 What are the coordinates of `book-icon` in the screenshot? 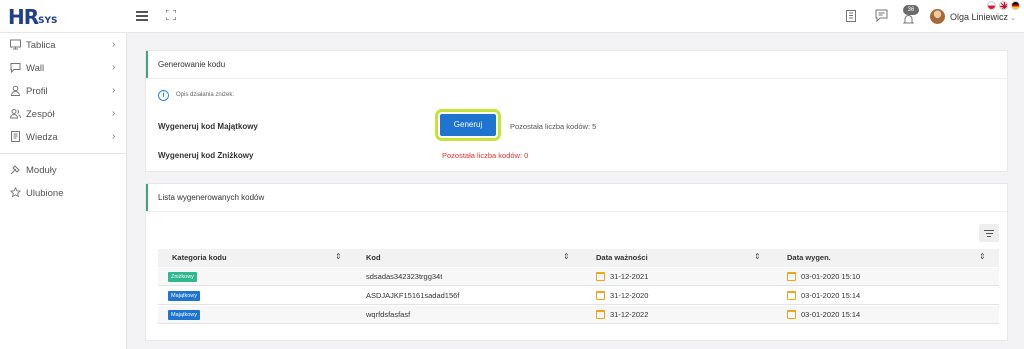 It's located at (15, 136).